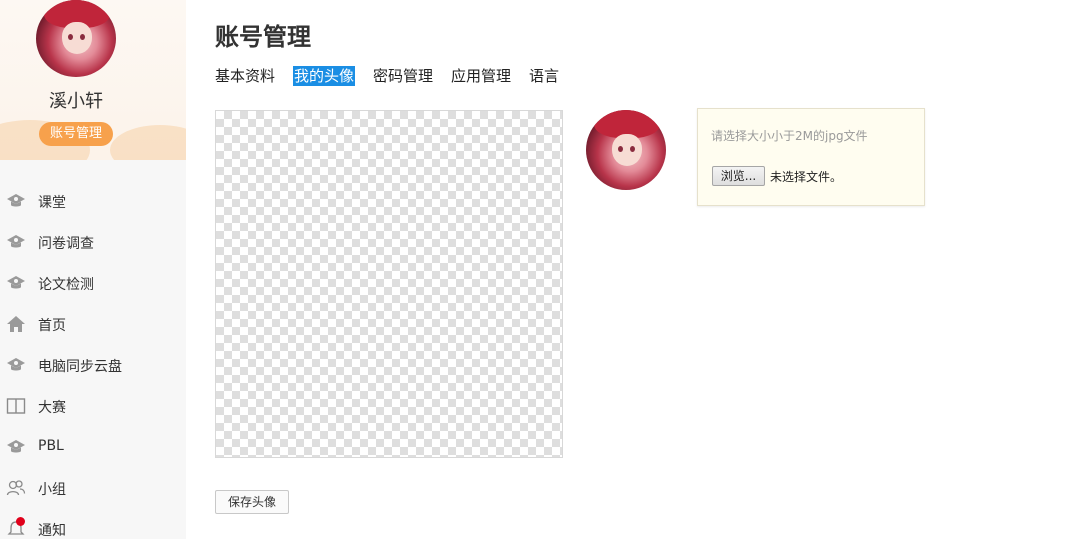 The width and height of the screenshot is (1086, 539). What do you see at coordinates (51, 446) in the screenshot?
I see `sidebar-item-label: PBL` at bounding box center [51, 446].